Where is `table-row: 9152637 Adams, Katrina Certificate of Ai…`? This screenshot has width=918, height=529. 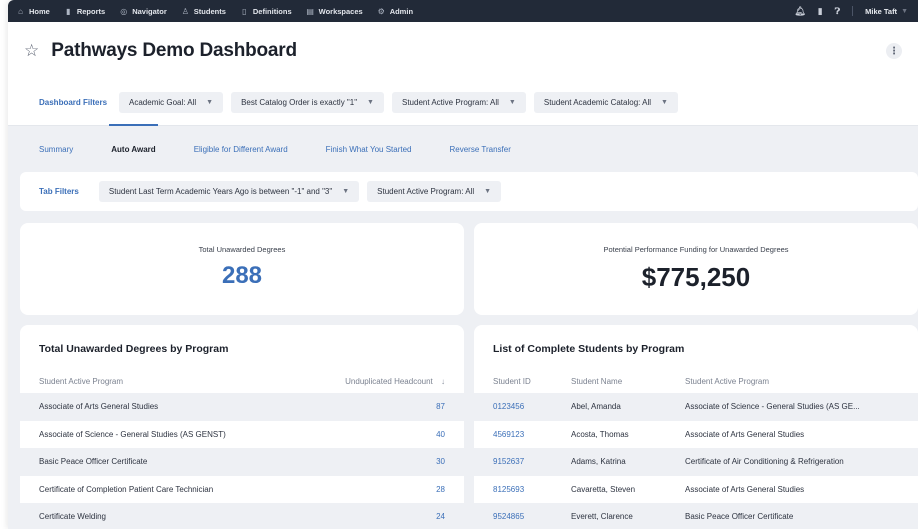 table-row: 9152637 Adams, Katrina Certificate of Ai… is located at coordinates (696, 462).